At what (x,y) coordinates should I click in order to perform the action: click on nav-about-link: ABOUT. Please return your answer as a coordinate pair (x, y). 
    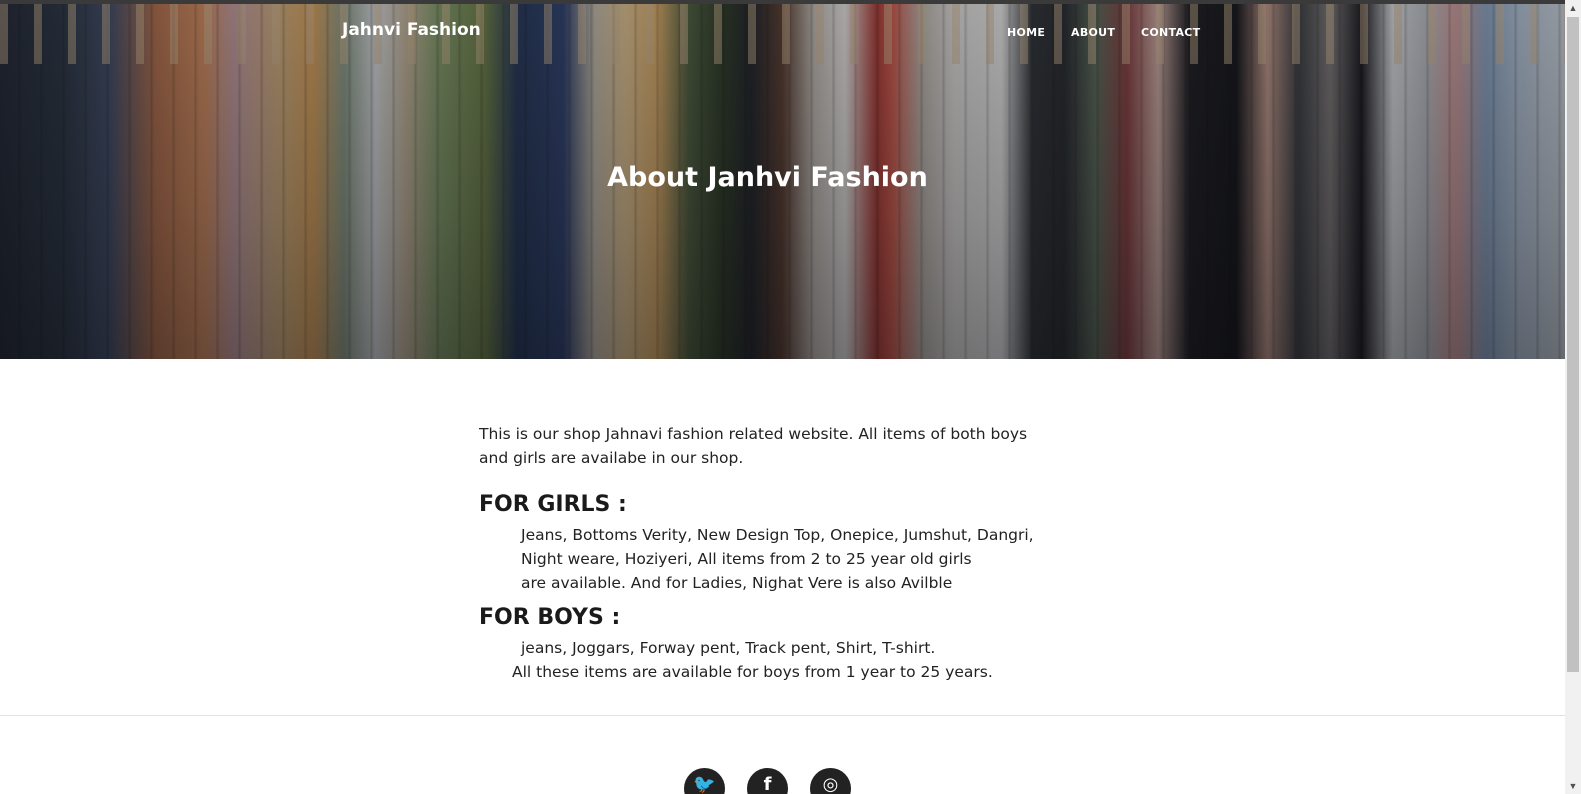
    Looking at the image, I should click on (1093, 32).